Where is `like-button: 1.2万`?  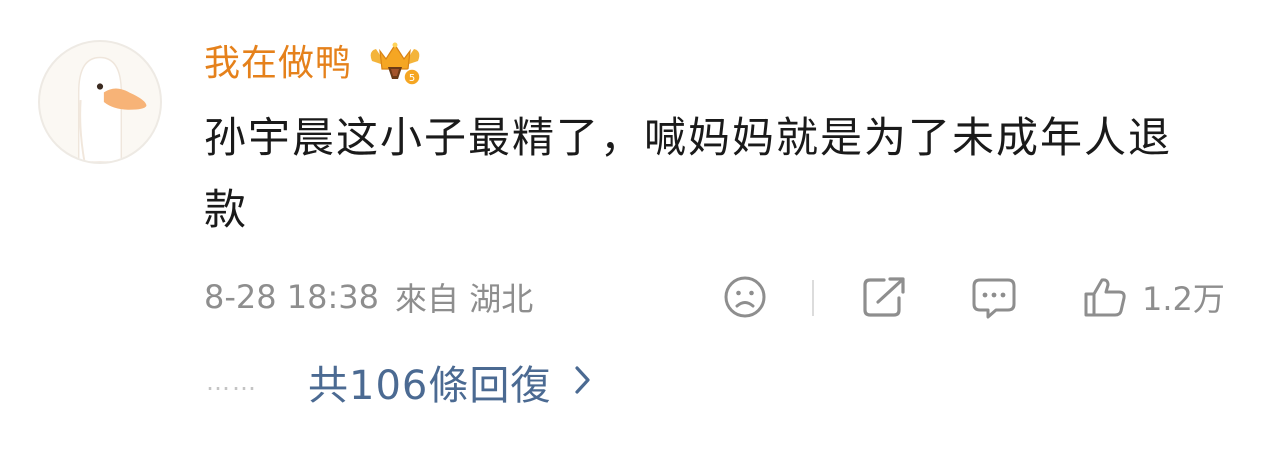 like-button: 1.2万 is located at coordinates (1153, 297).